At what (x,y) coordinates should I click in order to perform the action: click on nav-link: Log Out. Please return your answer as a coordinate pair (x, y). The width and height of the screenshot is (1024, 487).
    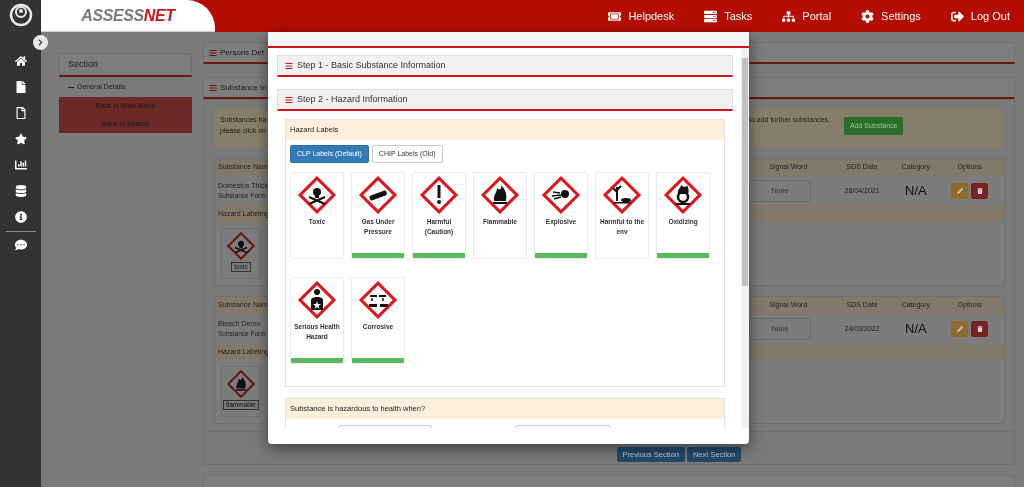
    Looking at the image, I should click on (980, 16).